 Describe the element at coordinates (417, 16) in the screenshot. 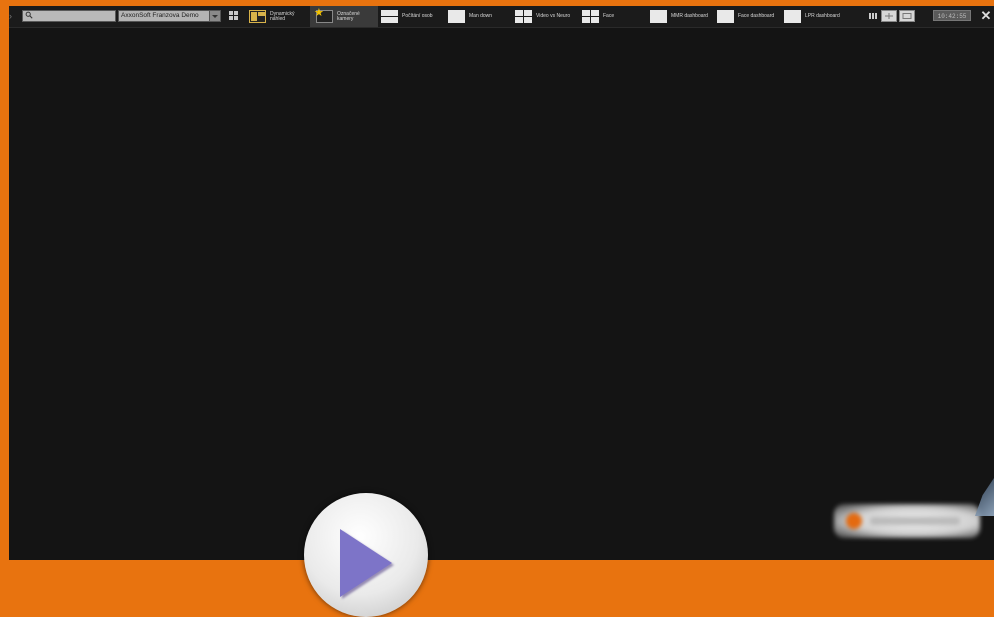

I see `layout-label: Počítání osob` at that location.